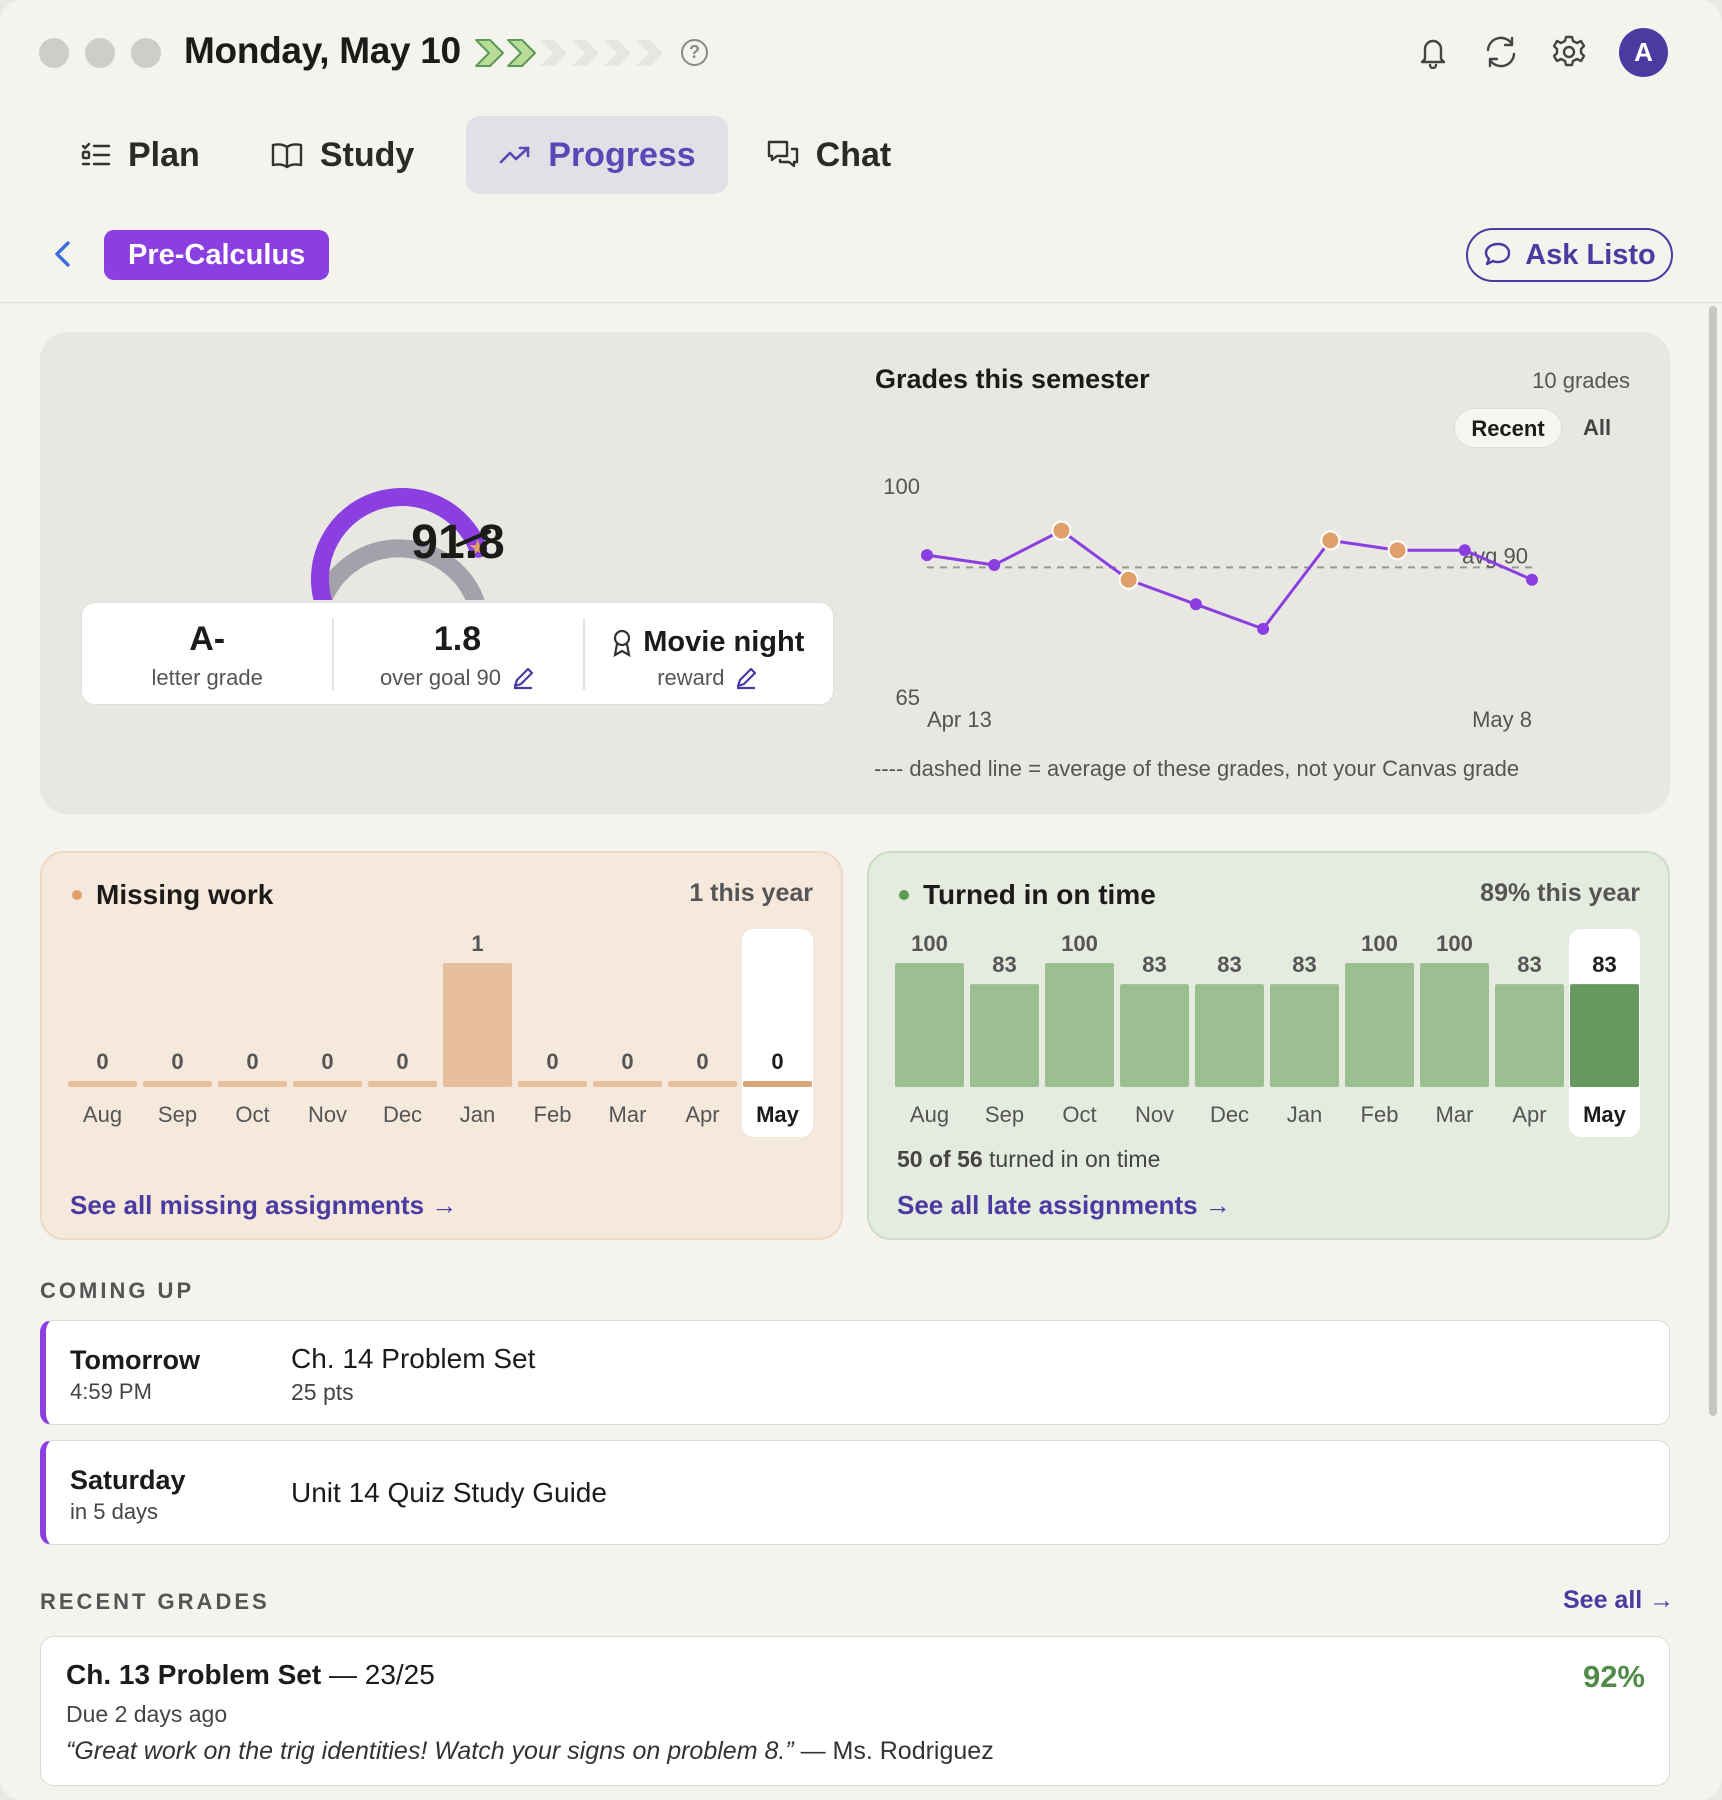 The width and height of the screenshot is (1722, 1800). What do you see at coordinates (440, 677) in the screenshot?
I see `over-goal-label: over goal 90` at bounding box center [440, 677].